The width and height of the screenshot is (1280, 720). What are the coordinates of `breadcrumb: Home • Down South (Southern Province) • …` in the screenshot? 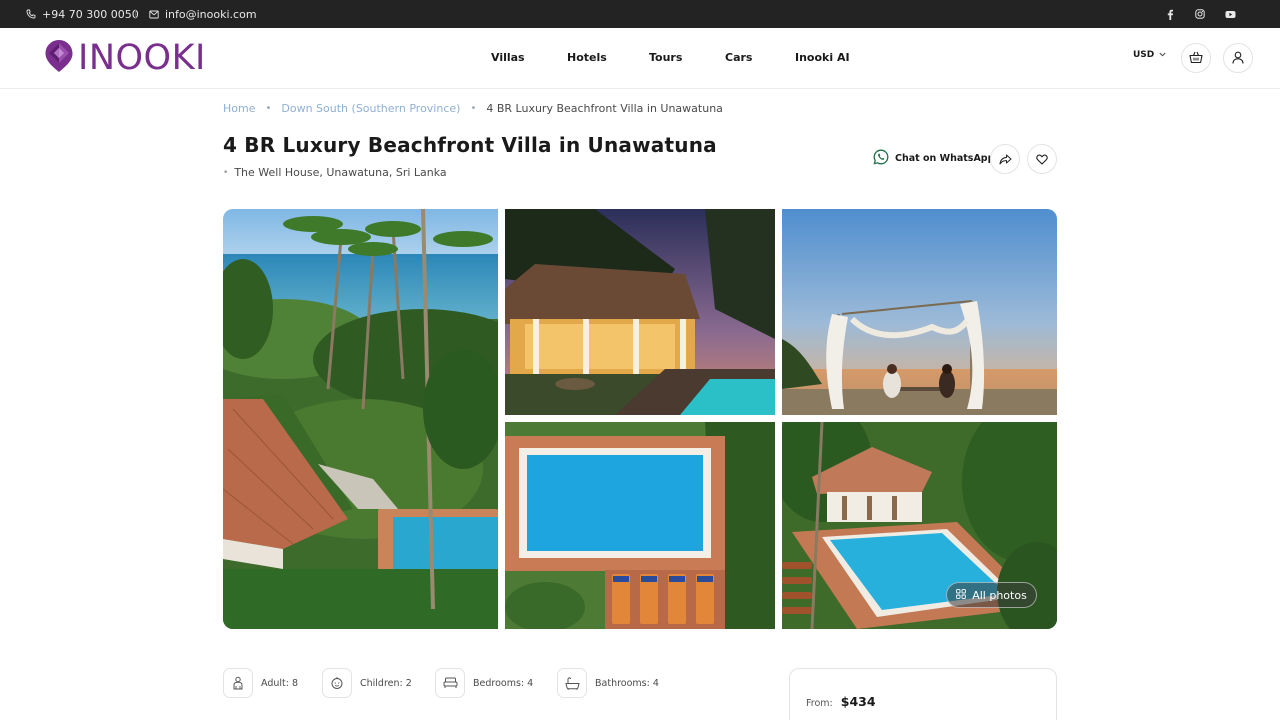 It's located at (473, 108).